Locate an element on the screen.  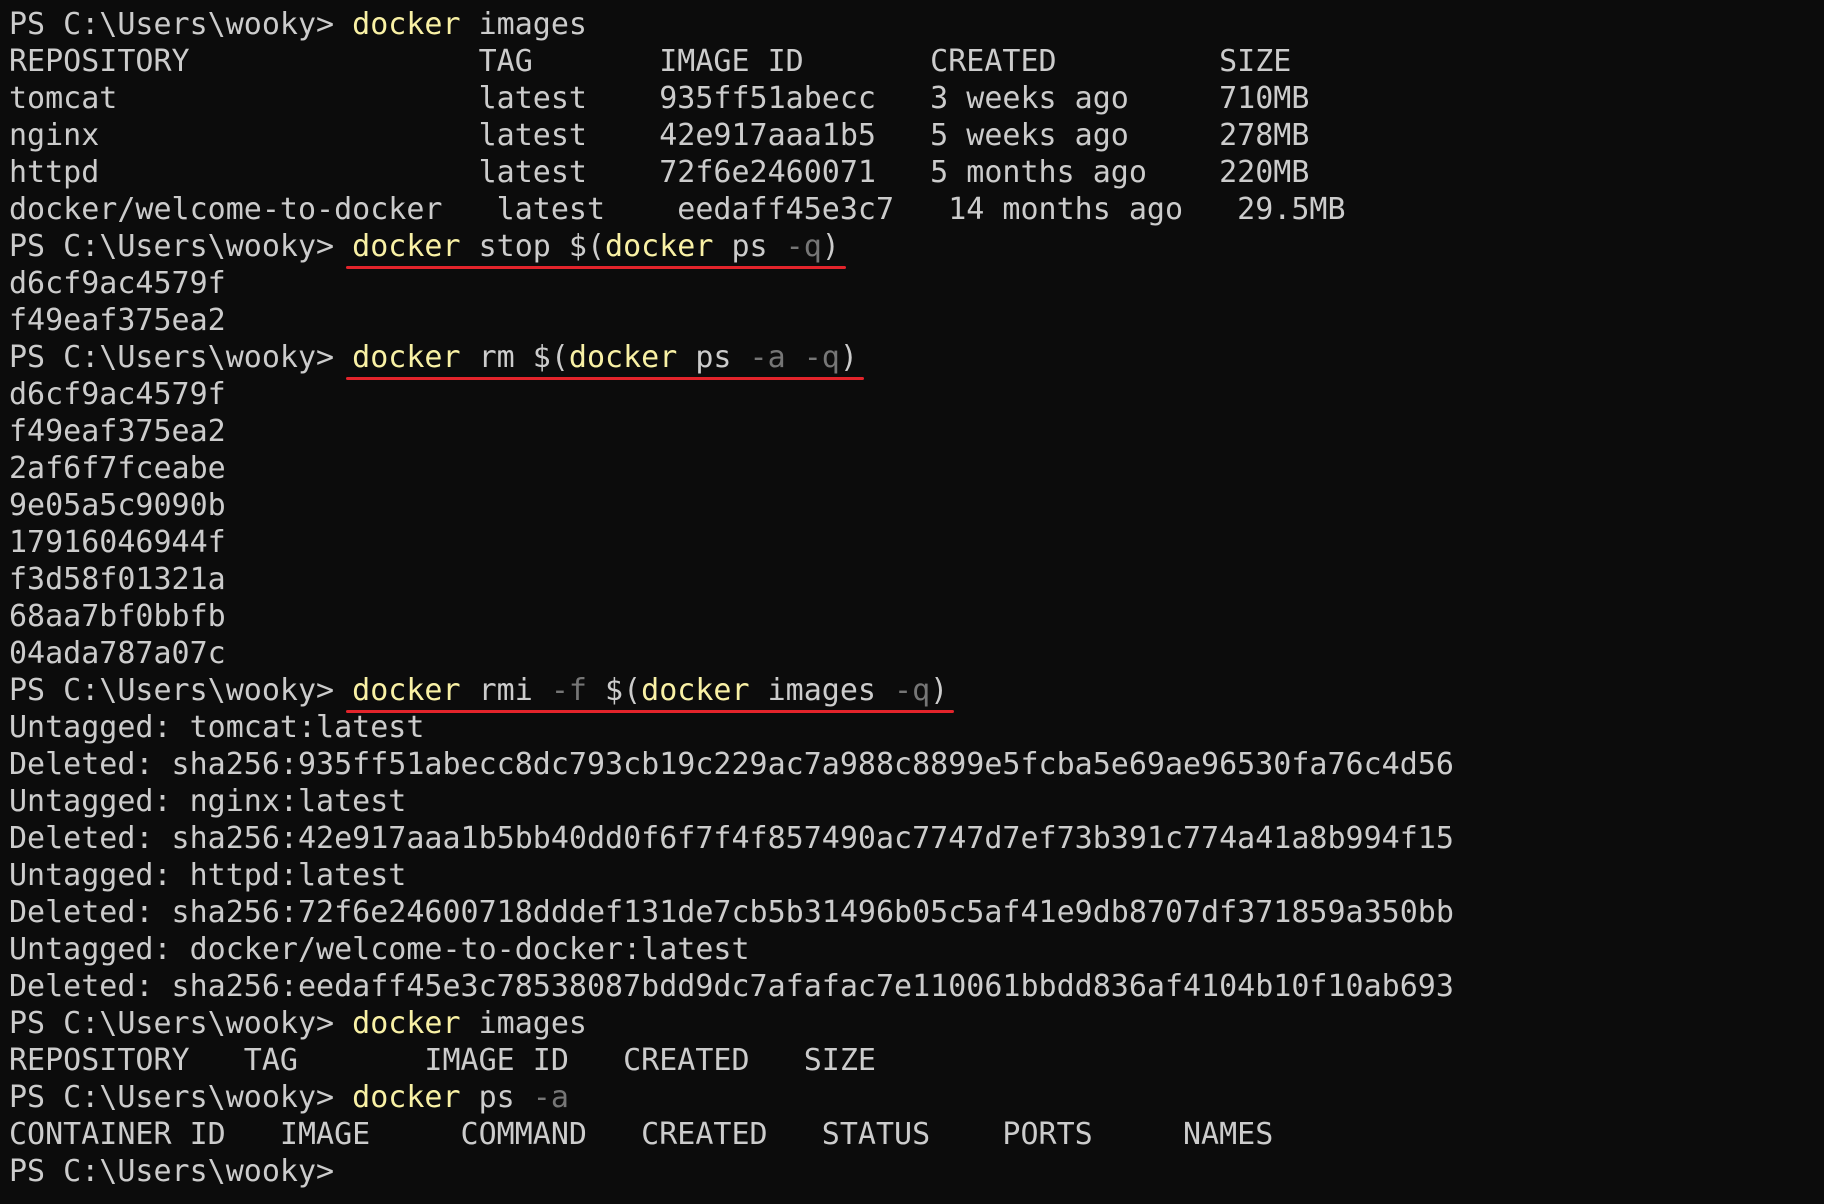
output-line: 68aa7bf0bbfb is located at coordinates (117, 616).